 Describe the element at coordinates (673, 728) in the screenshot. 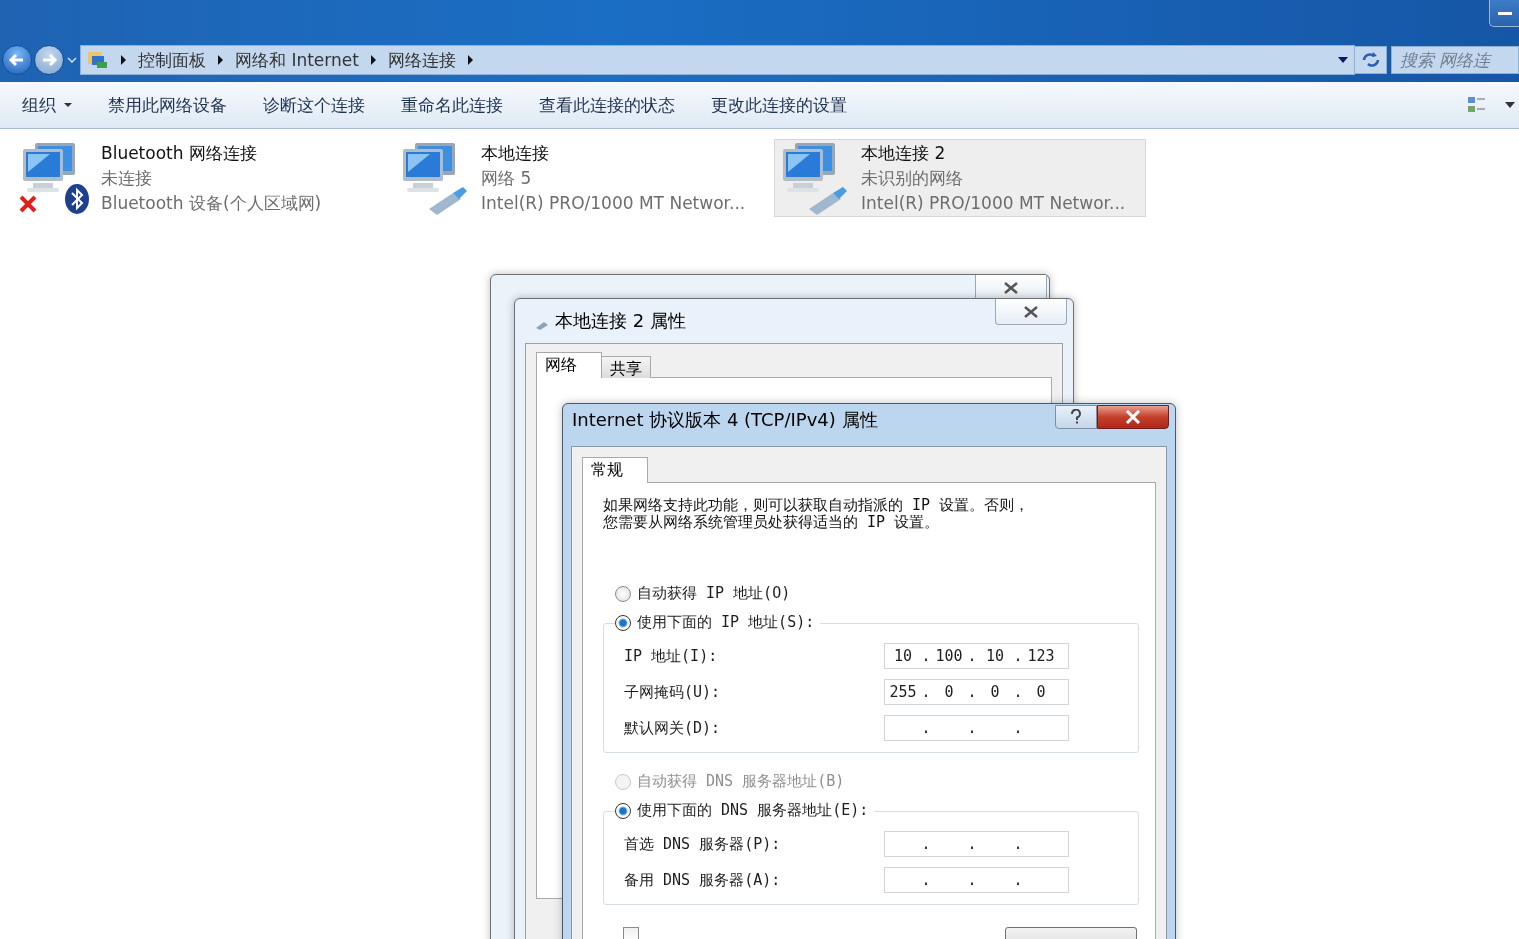

I see `field-label: 默认网关(D):` at that location.